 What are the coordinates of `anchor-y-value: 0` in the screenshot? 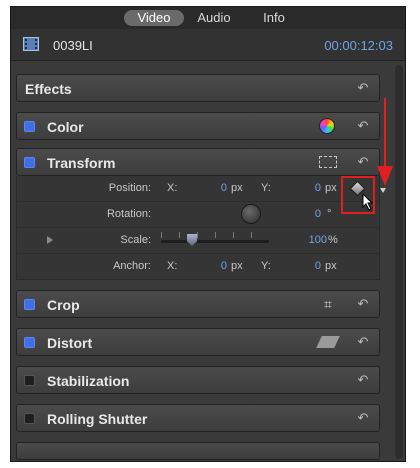 It's located at (315, 266).